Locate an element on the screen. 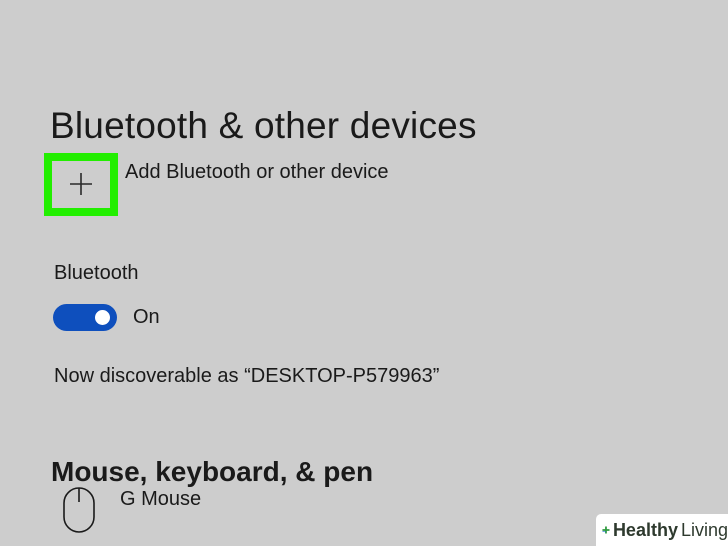  bluetooth-section-label: Bluetooth is located at coordinates (96, 273).